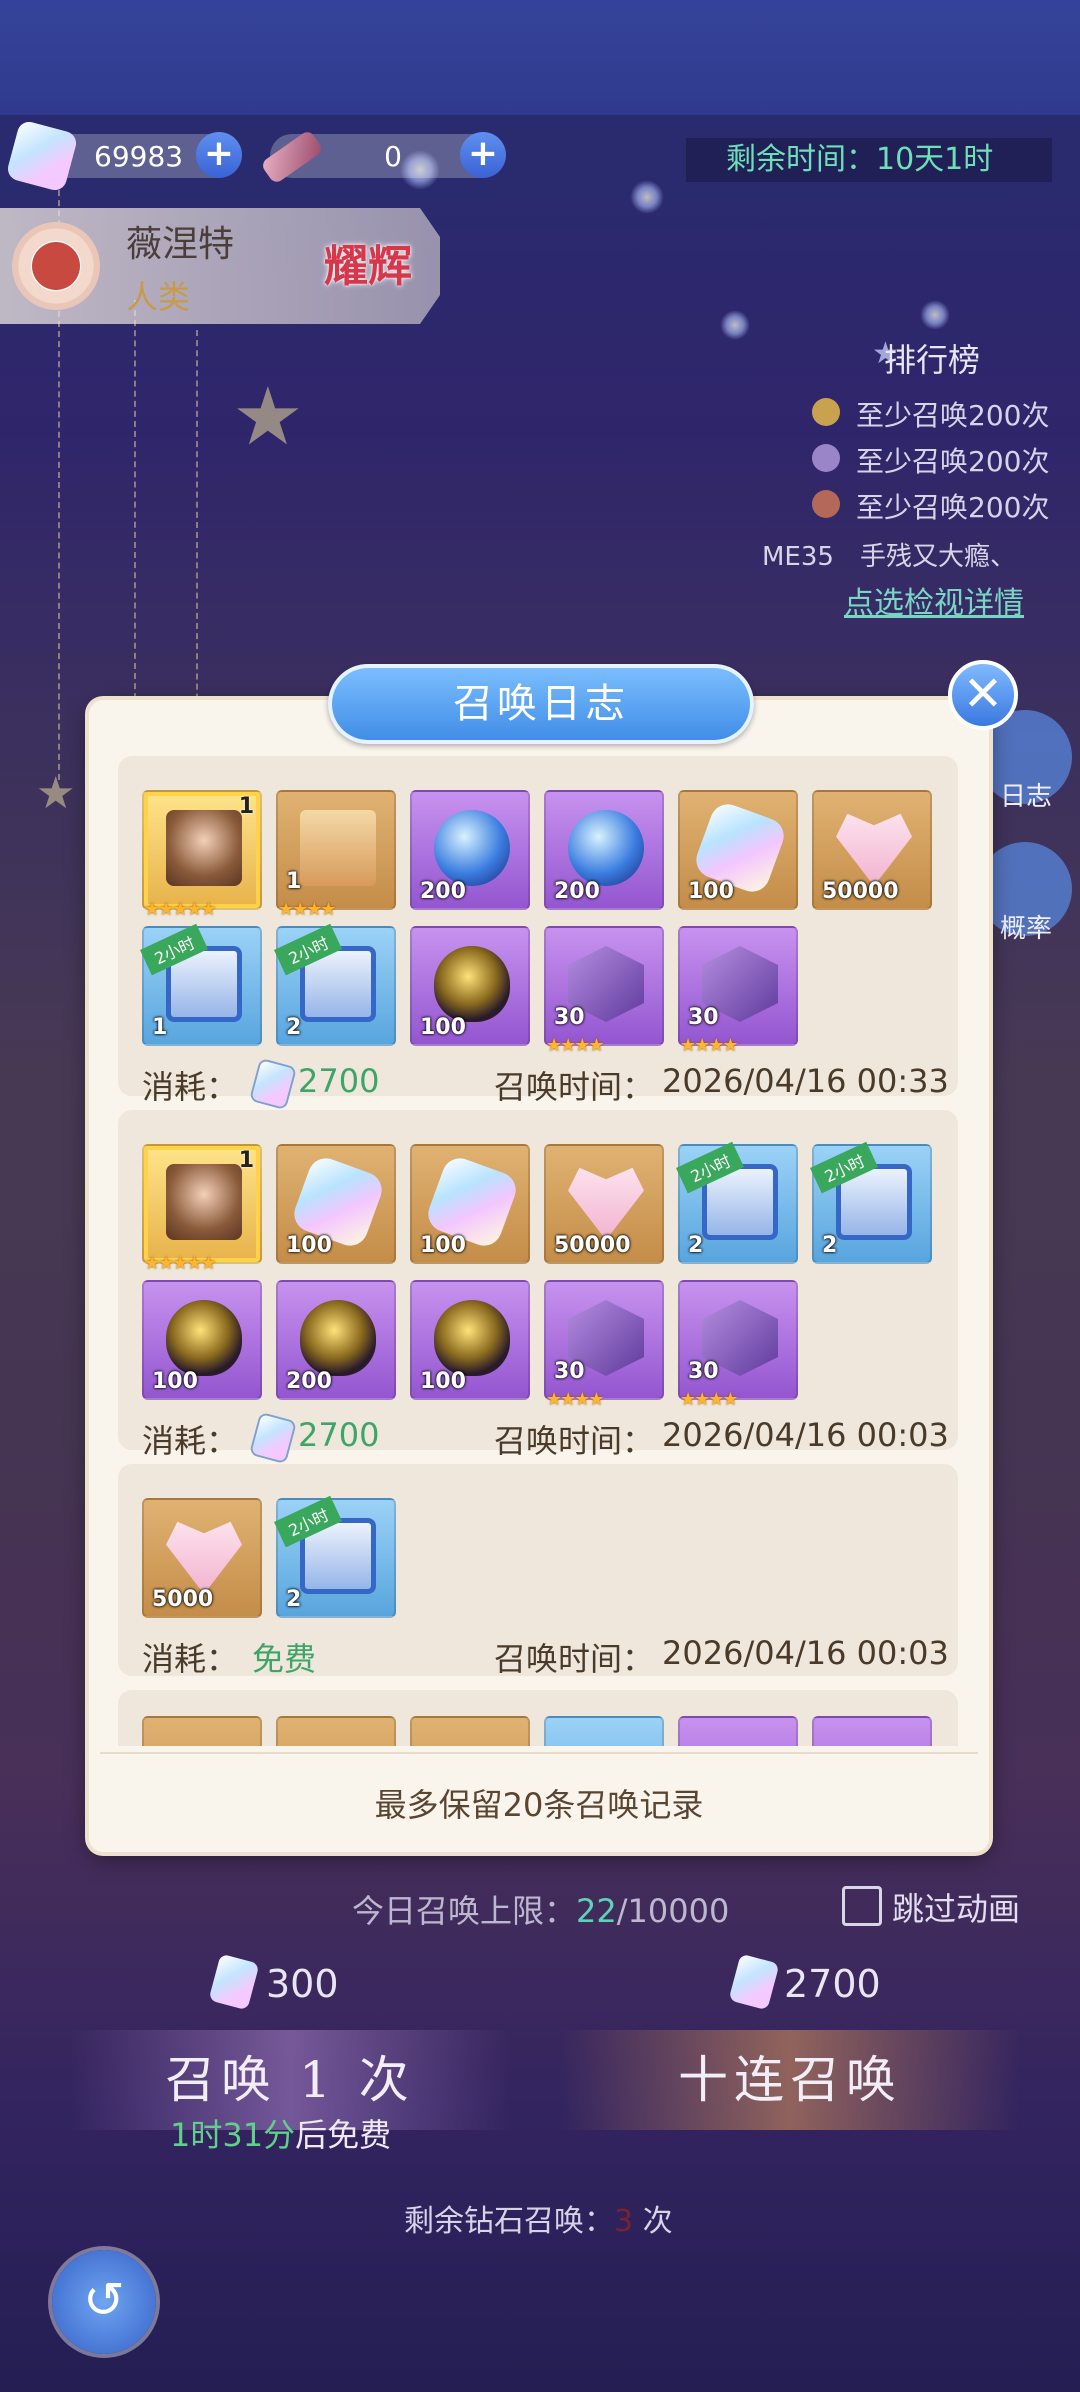 The image size is (1080, 2392). Describe the element at coordinates (826, 458) in the screenshot. I see `rank-2-badge-icon` at that location.